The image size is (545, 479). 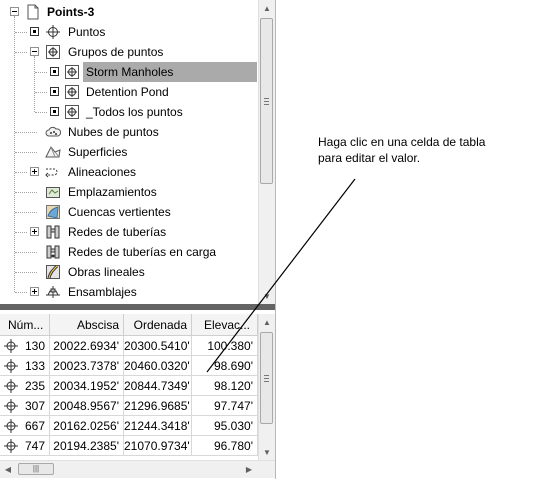 I want to click on tree-item-label: Grupos de puntos, so click(x=116, y=52).